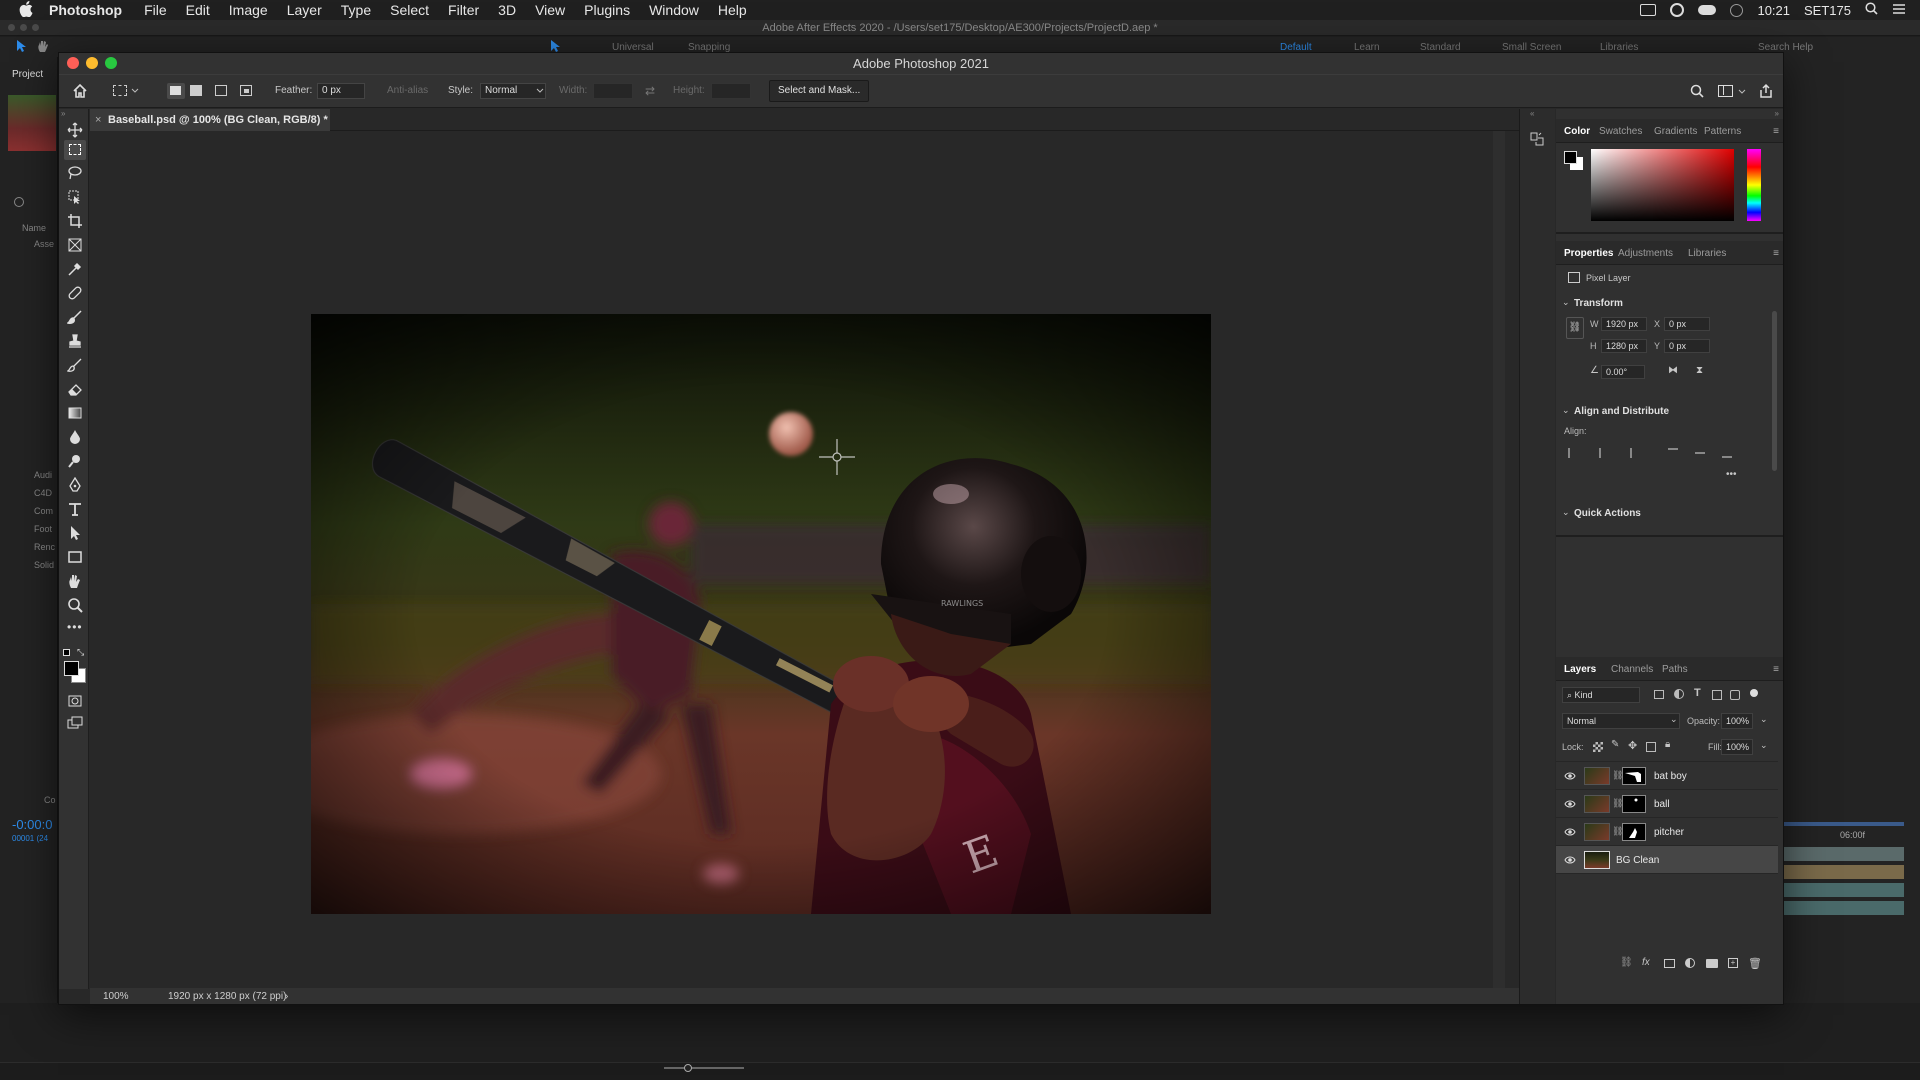 This screenshot has width=1920, height=1080. I want to click on new-selection-icon, so click(176, 91).